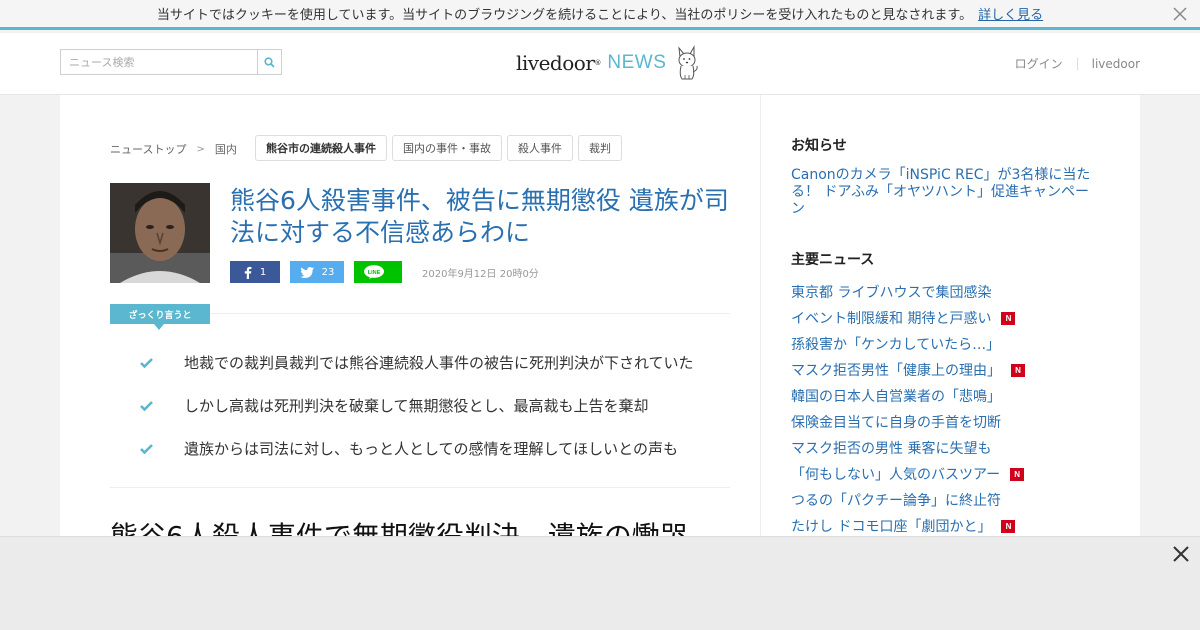 The width and height of the screenshot is (1200, 630). I want to click on breadcrumb: ニューストップ > 国内, so click(173, 149).